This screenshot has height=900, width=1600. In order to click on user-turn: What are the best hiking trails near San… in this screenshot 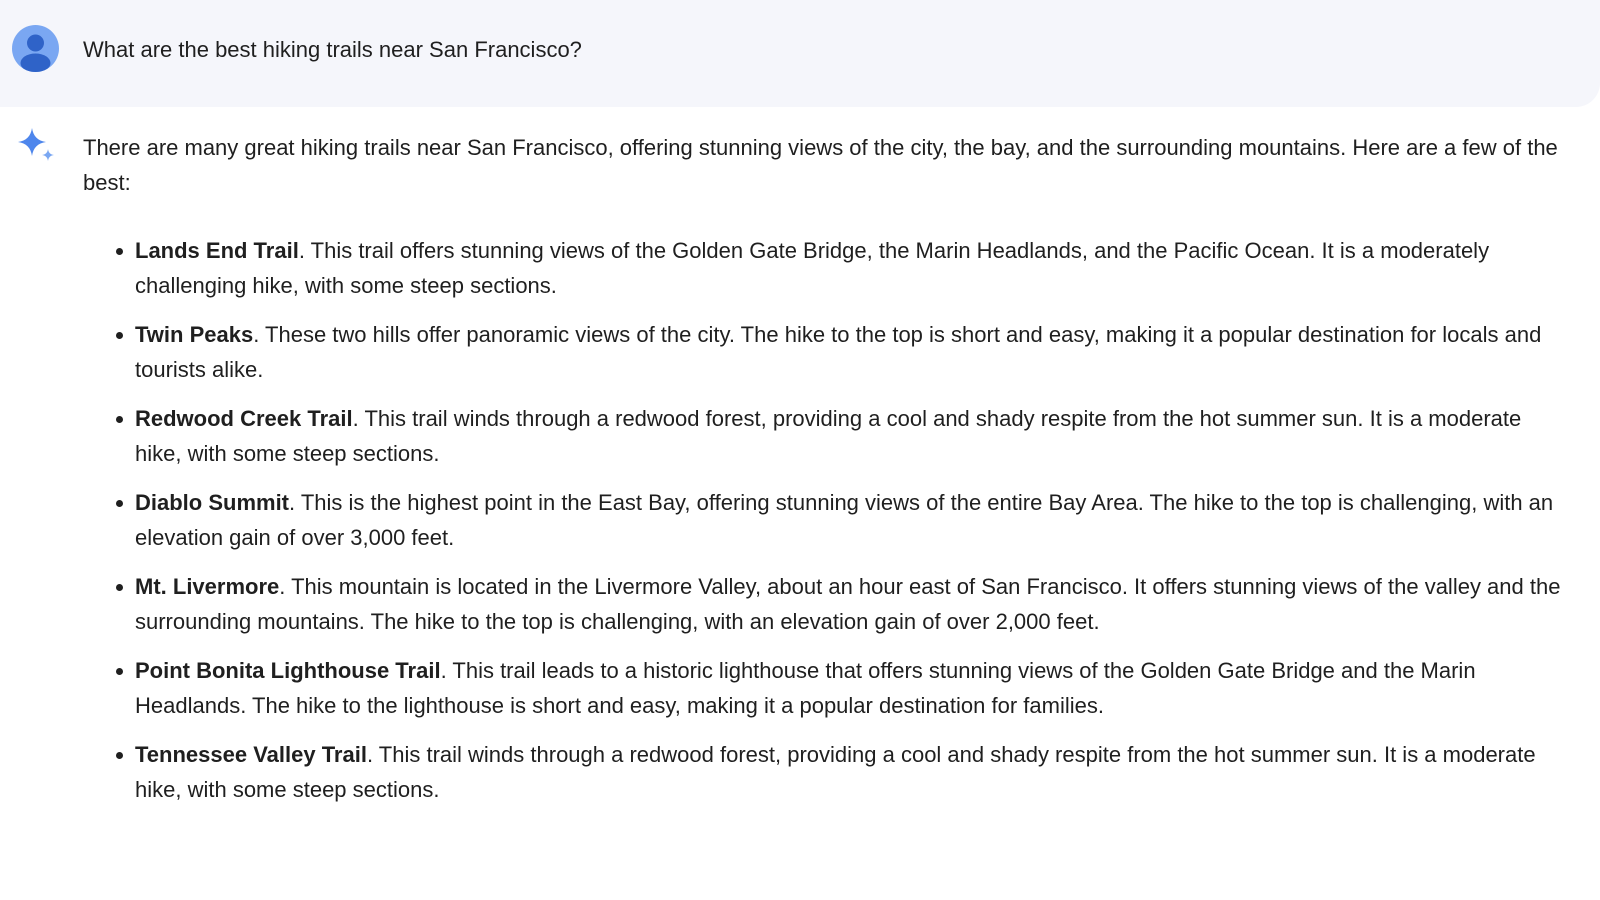, I will do `click(800, 53)`.